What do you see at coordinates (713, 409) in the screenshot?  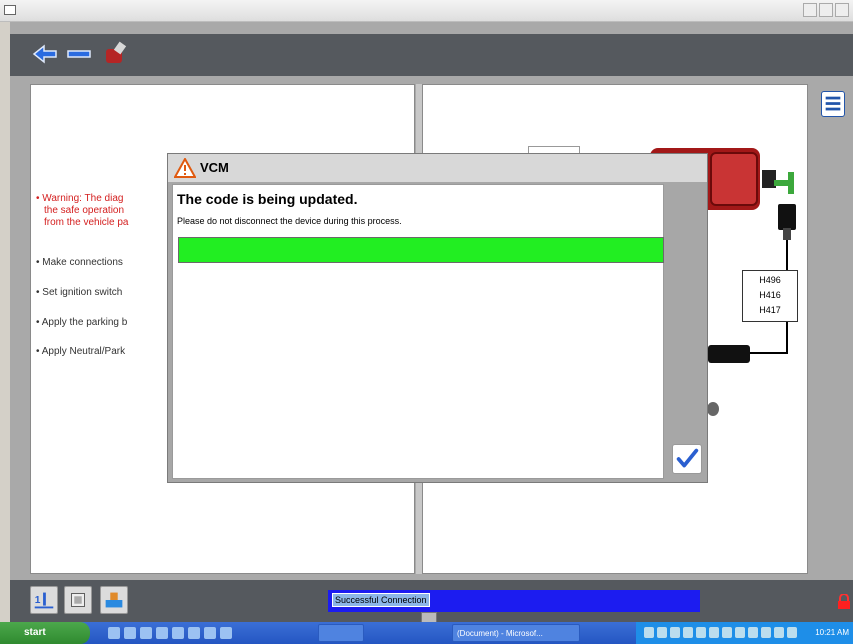 I see `diagram-knob` at bounding box center [713, 409].